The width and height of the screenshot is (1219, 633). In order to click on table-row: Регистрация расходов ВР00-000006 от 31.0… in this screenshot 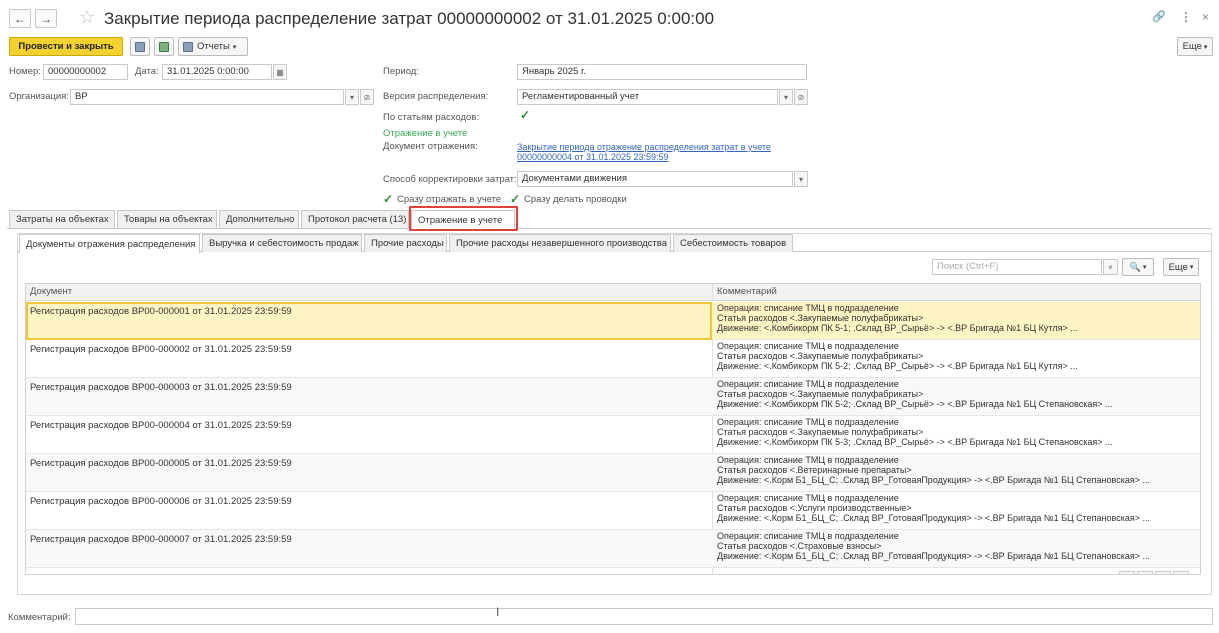, I will do `click(613, 511)`.